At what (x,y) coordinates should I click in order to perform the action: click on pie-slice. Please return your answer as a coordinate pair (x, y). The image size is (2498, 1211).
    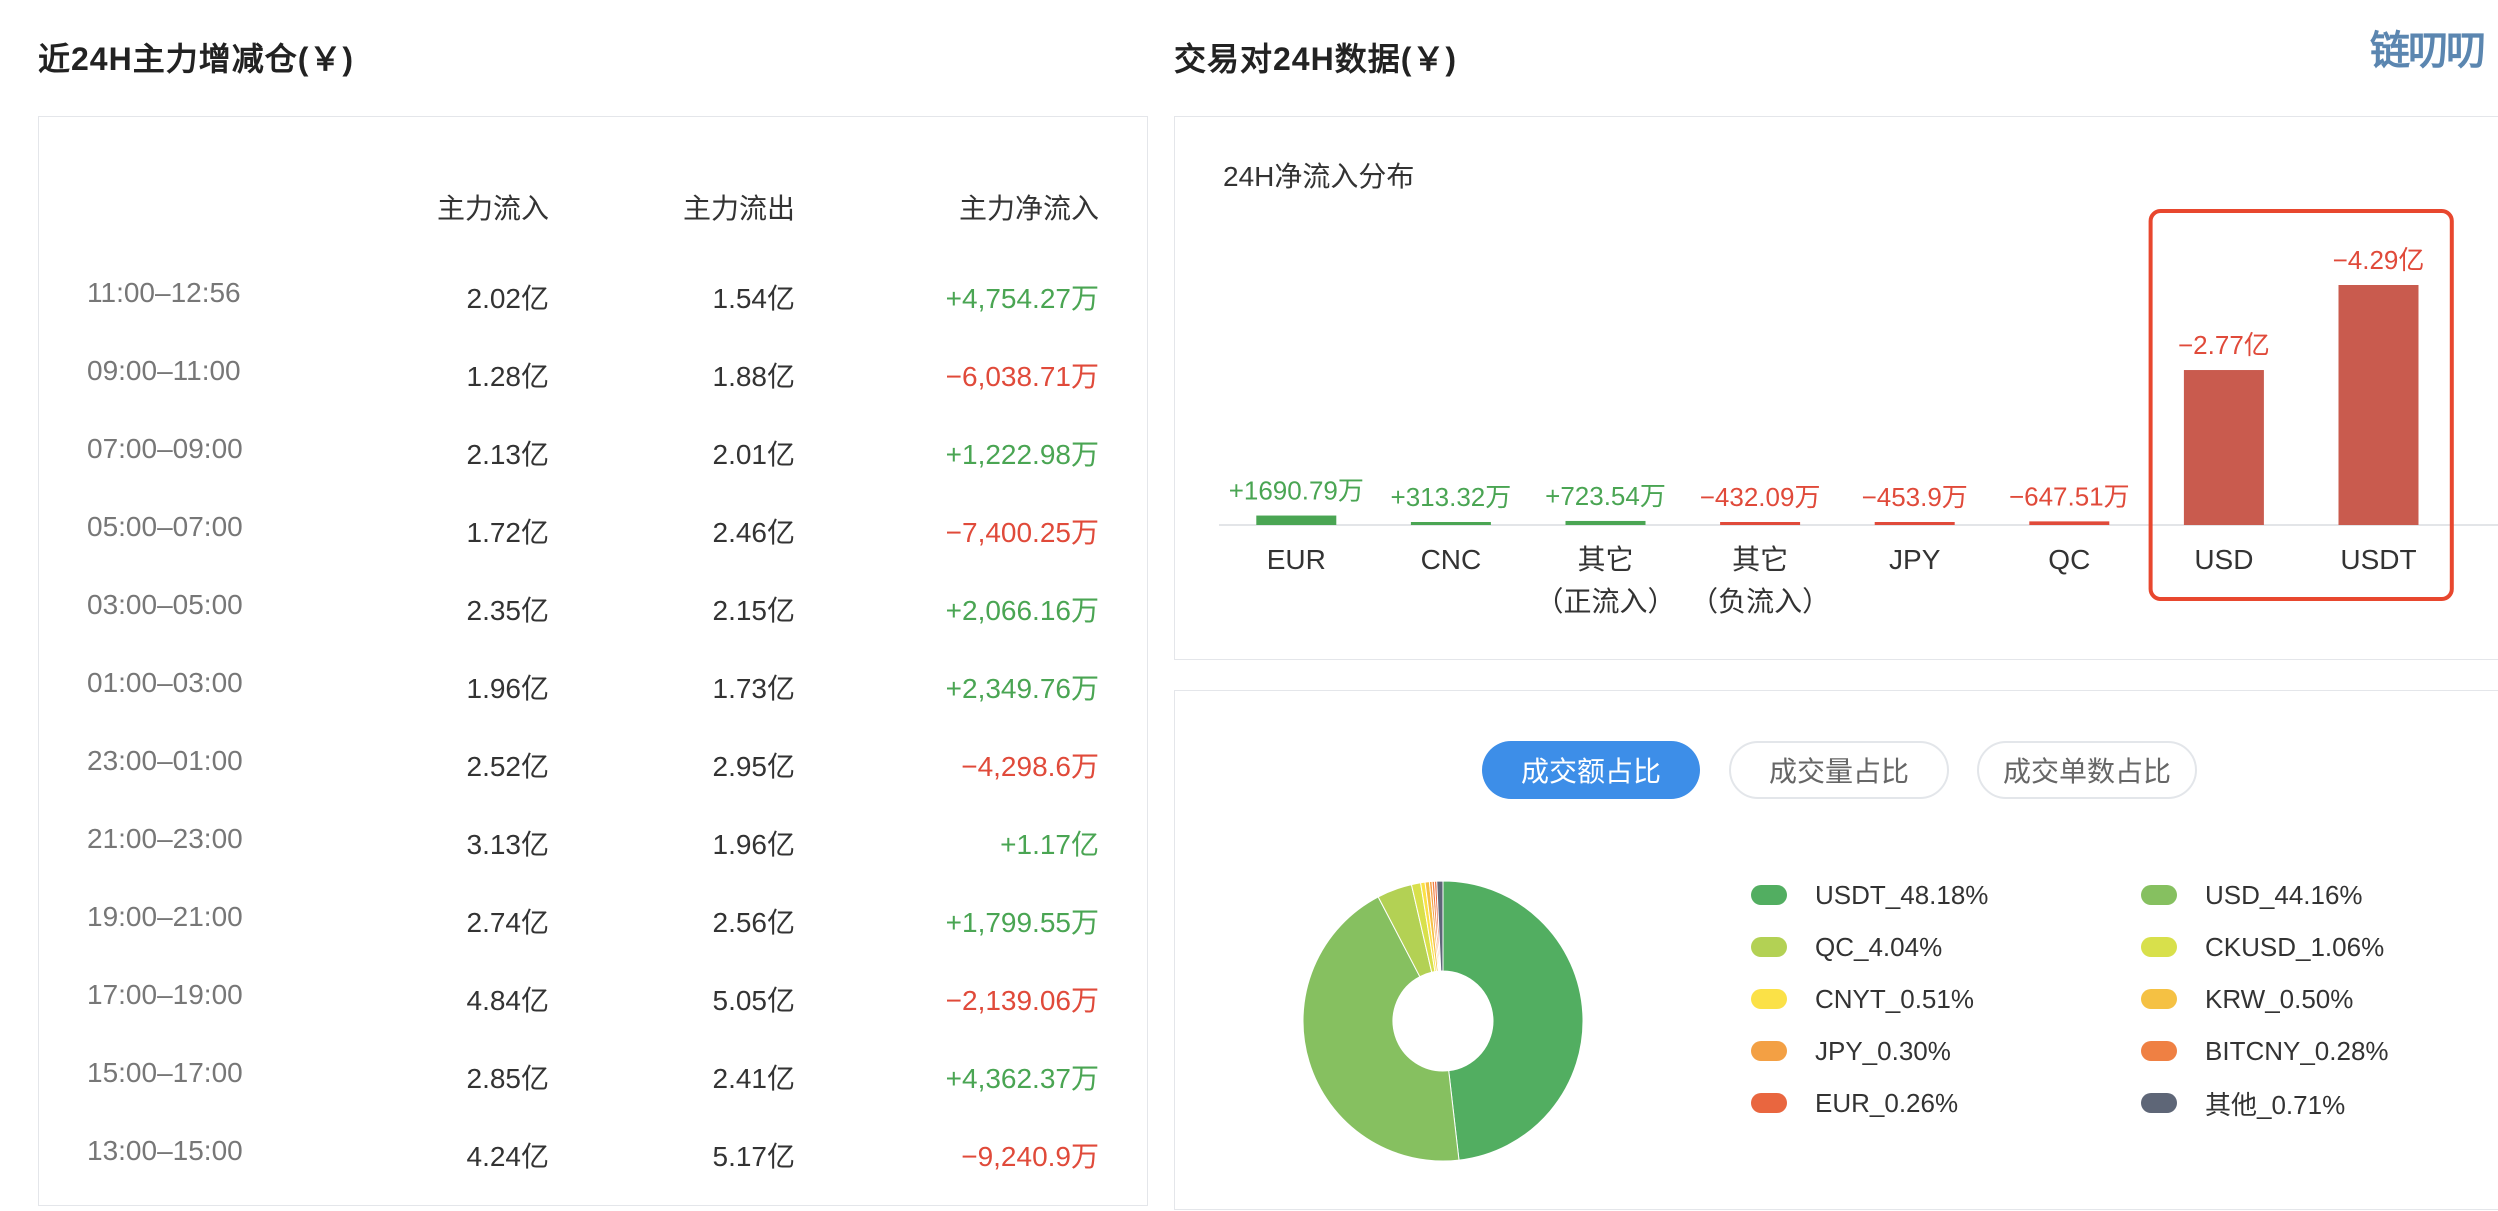
    Looking at the image, I should click on (1513, 1020).